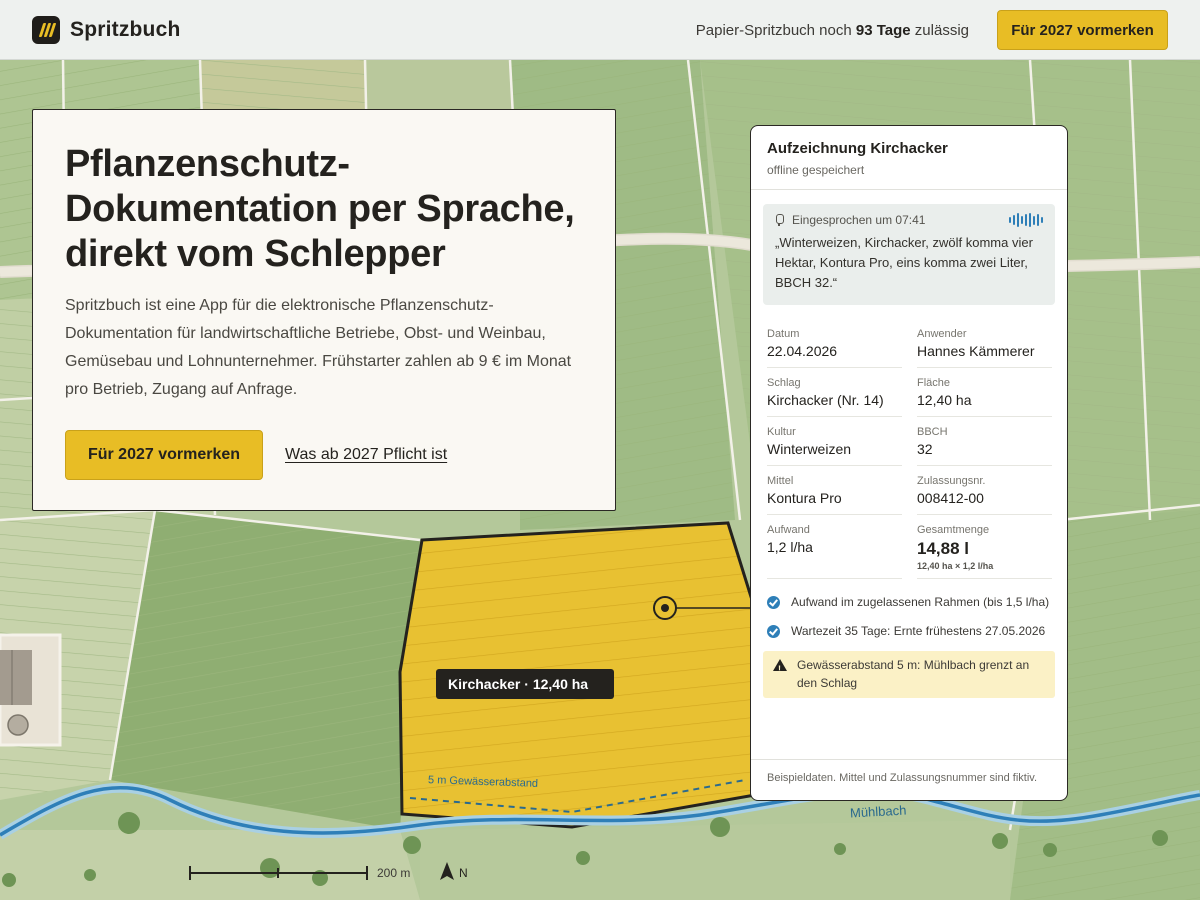  What do you see at coordinates (780, 481) in the screenshot?
I see `field-label-text: Mittel` at bounding box center [780, 481].